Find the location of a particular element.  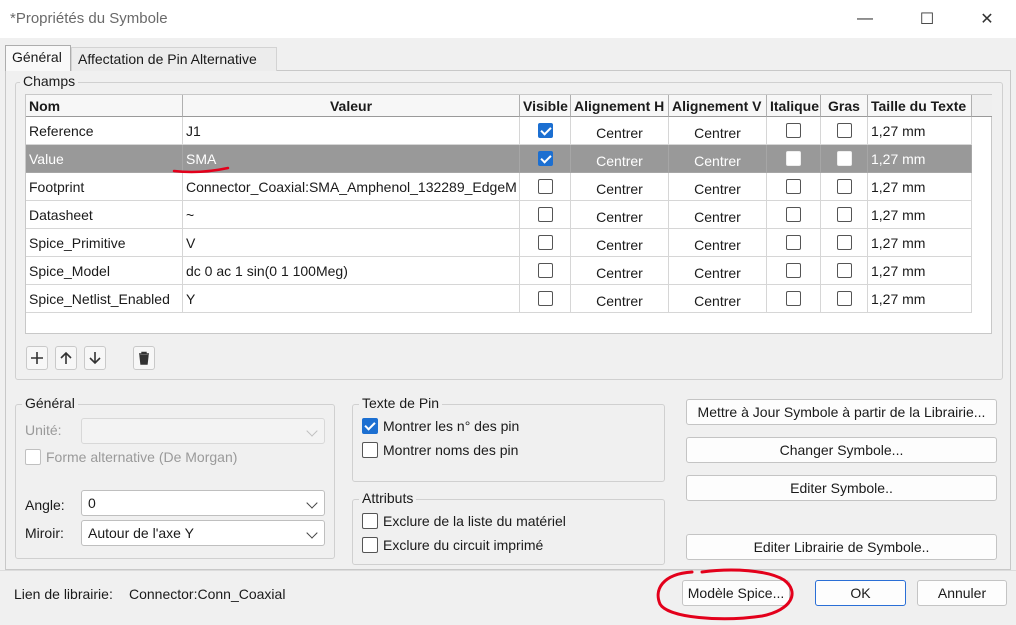

cell-name: Spice_Netlist_Enabled is located at coordinates (104, 299).